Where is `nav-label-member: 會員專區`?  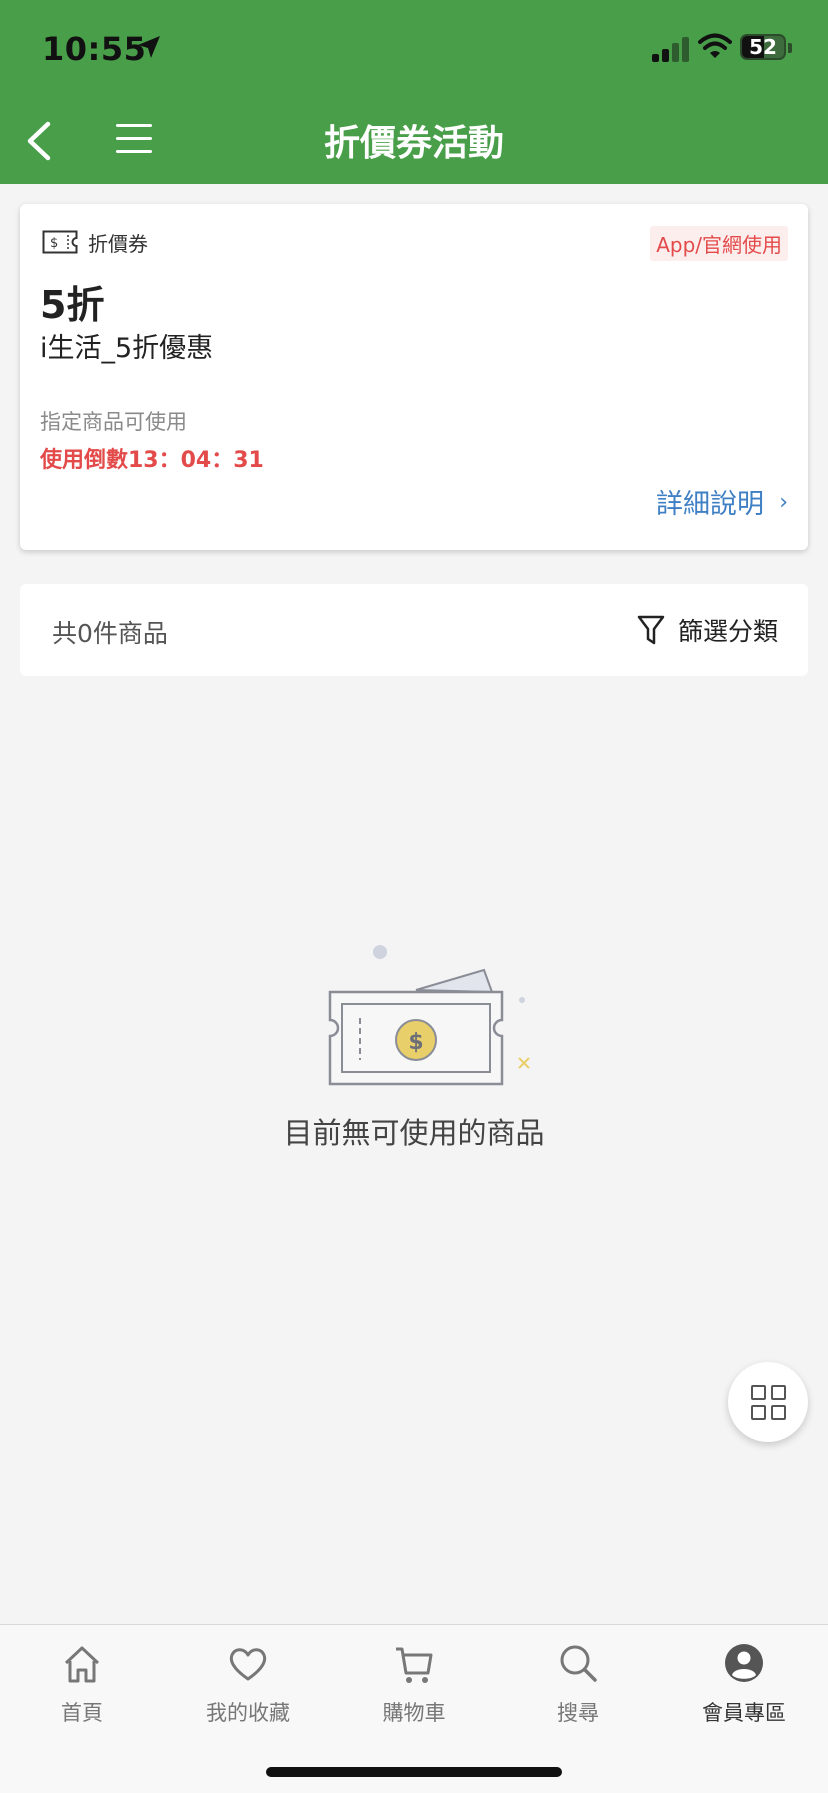 nav-label-member: 會員專區 is located at coordinates (744, 1713).